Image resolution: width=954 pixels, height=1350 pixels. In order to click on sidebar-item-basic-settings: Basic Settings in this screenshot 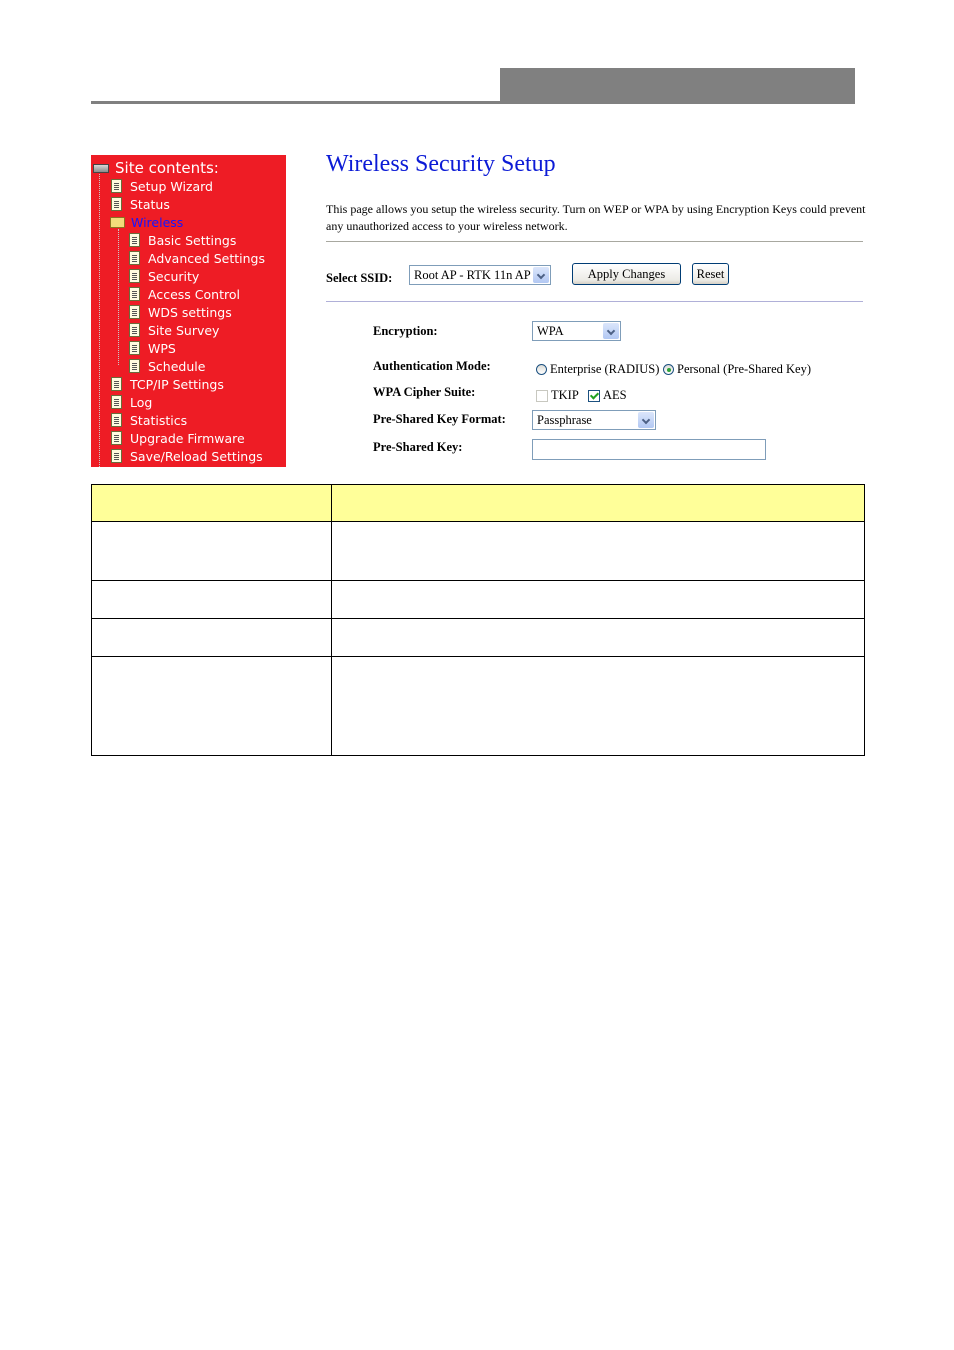, I will do `click(182, 240)`.